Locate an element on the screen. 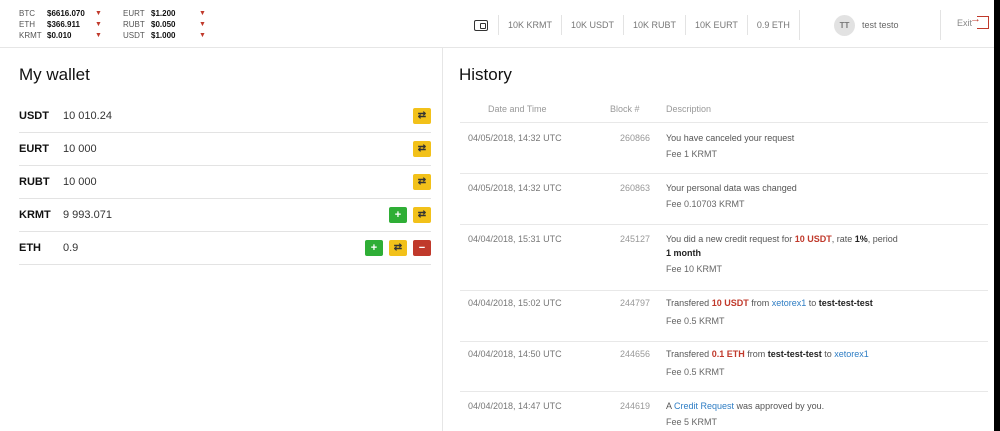 The height and width of the screenshot is (431, 1000). desc-rate: 1% is located at coordinates (861, 239).